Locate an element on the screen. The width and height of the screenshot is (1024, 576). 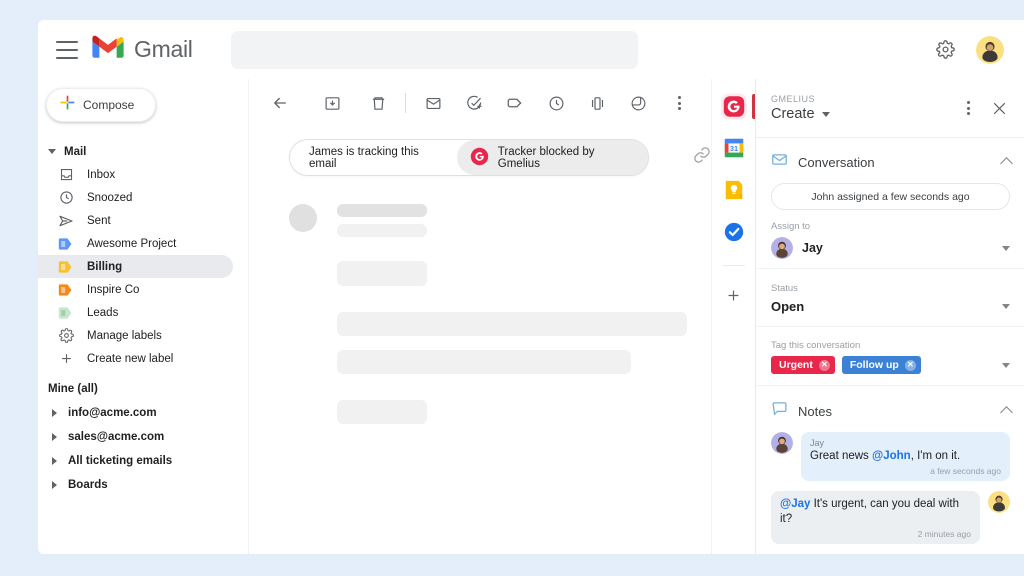
gmail-logo-icon is located at coordinates (108, 49).